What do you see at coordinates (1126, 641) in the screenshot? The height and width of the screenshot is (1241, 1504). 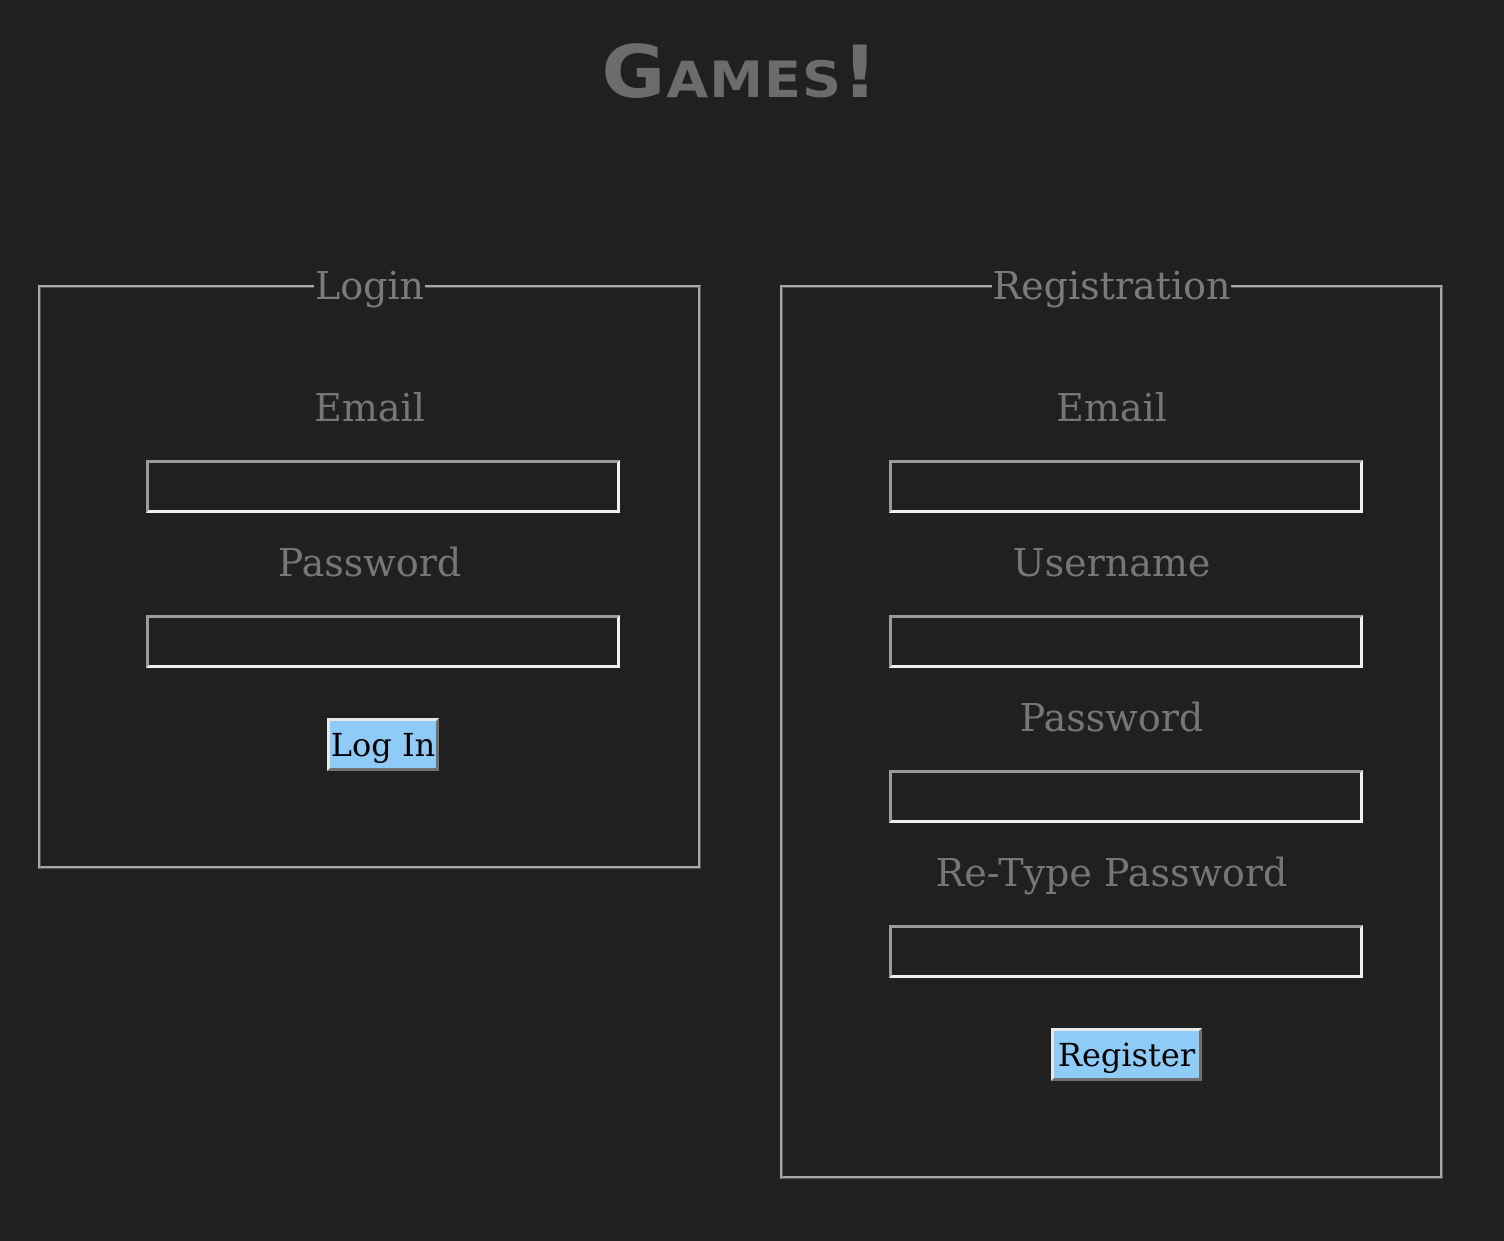 I see `register-username-input` at bounding box center [1126, 641].